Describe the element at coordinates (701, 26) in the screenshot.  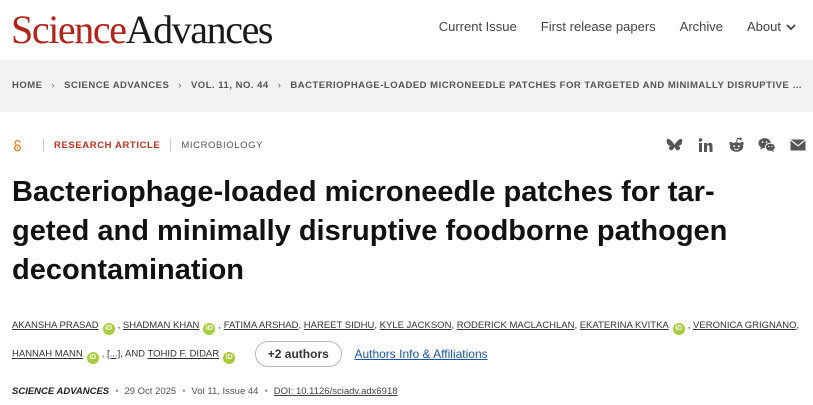
I see `nav-archive: Archive` at that location.